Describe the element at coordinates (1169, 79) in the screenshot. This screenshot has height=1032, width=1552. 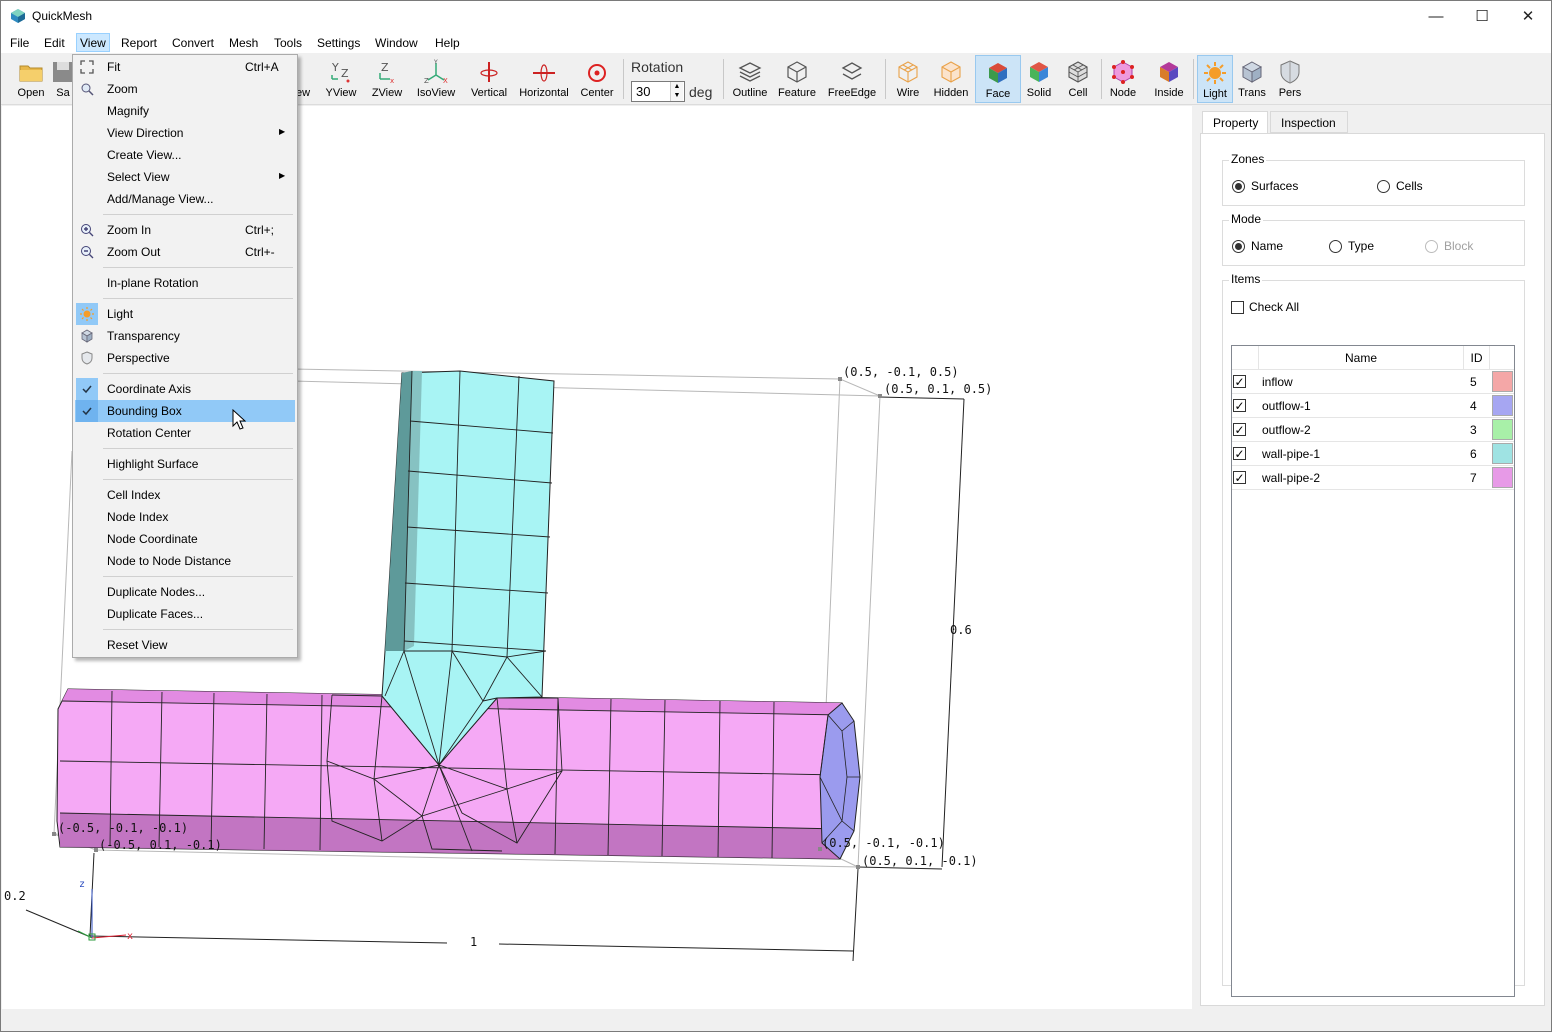
I see `inside-button: Inside` at that location.